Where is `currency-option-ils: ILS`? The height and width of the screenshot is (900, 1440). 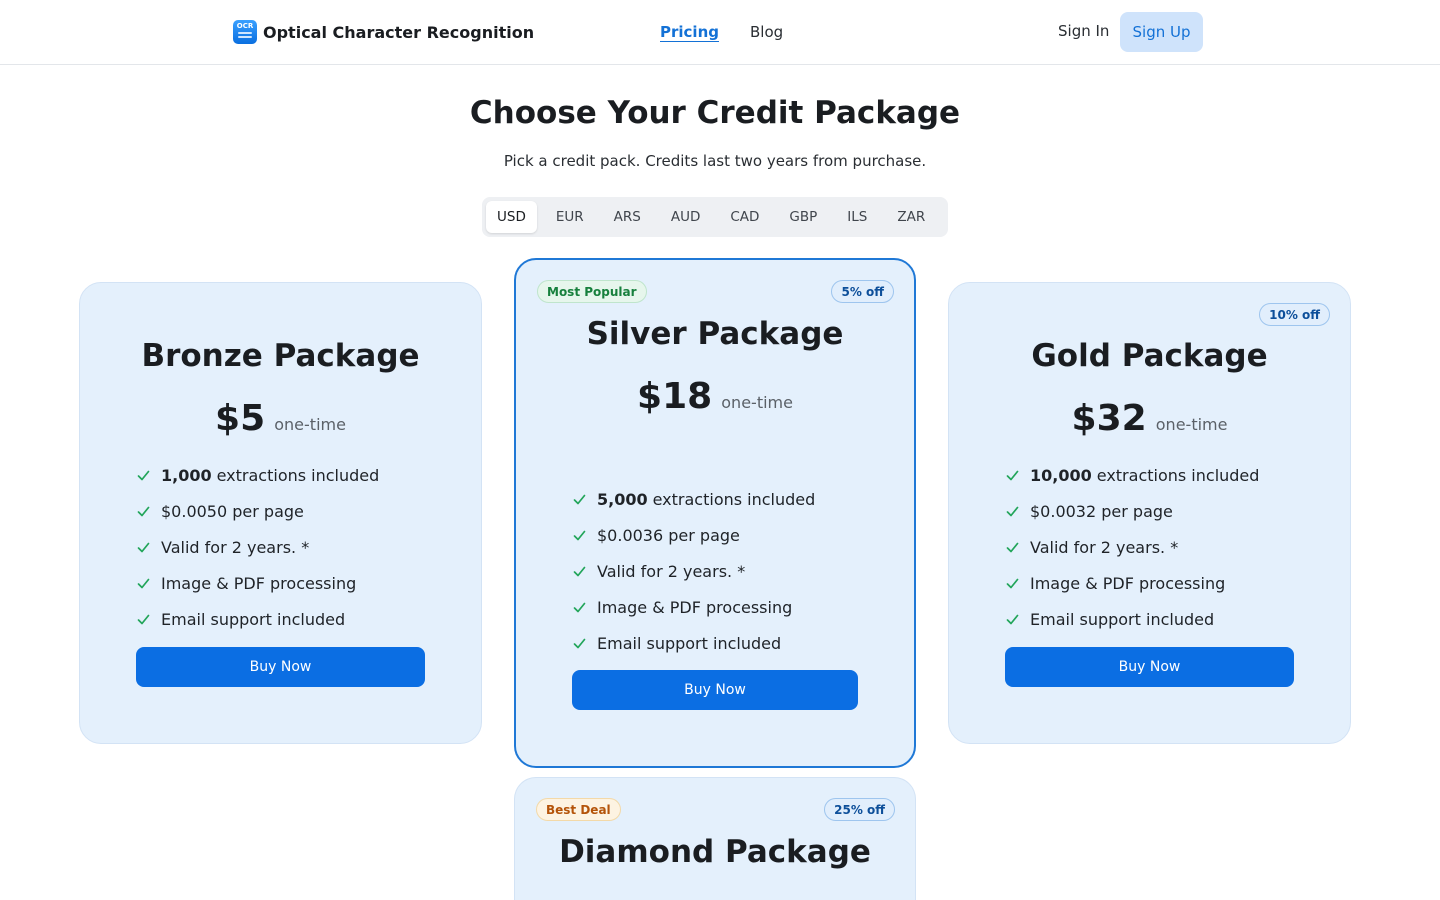 currency-option-ils: ILS is located at coordinates (857, 217).